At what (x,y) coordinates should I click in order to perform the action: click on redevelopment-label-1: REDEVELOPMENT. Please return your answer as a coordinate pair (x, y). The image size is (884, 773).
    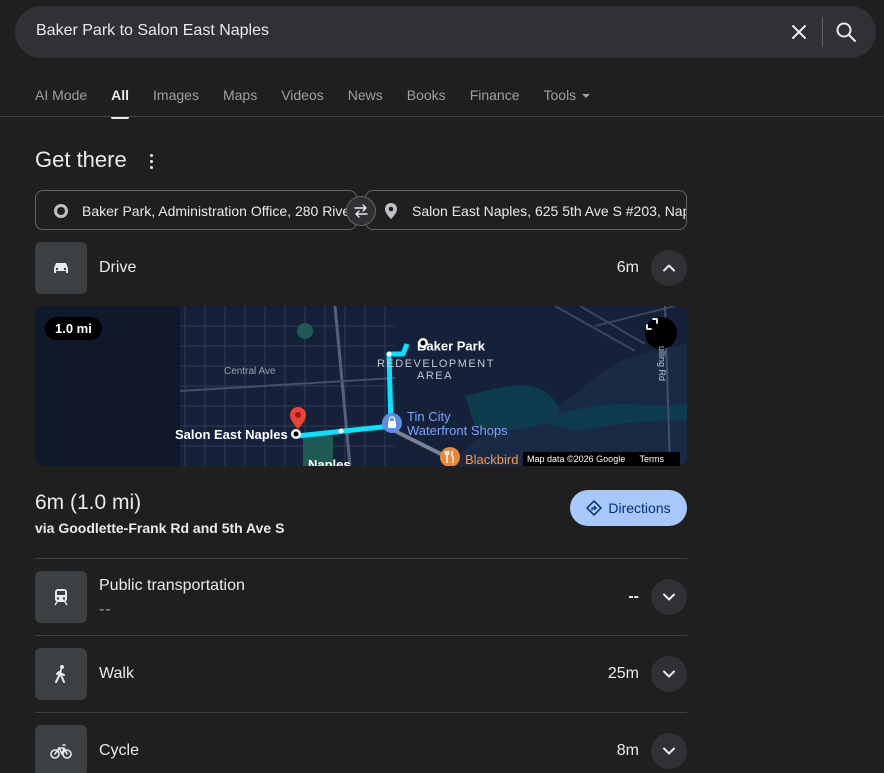
    Looking at the image, I should click on (436, 364).